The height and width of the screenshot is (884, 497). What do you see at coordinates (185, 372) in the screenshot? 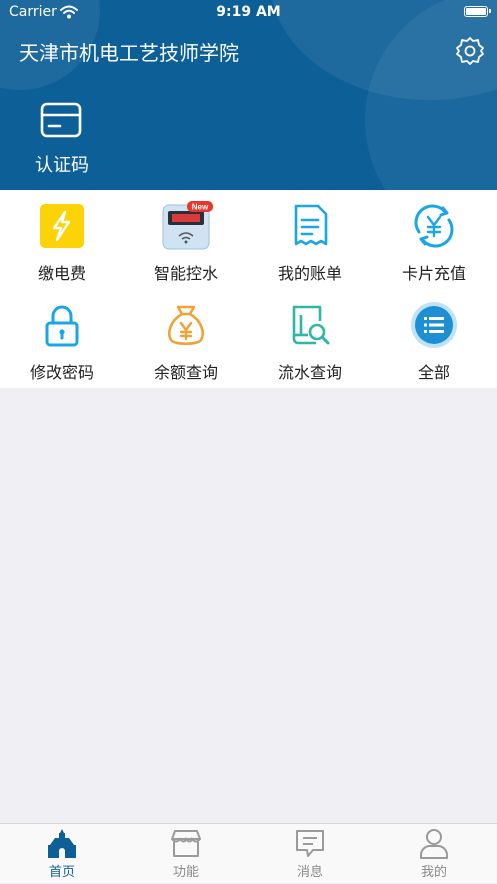
I see `function-label: 余额查询` at bounding box center [185, 372].